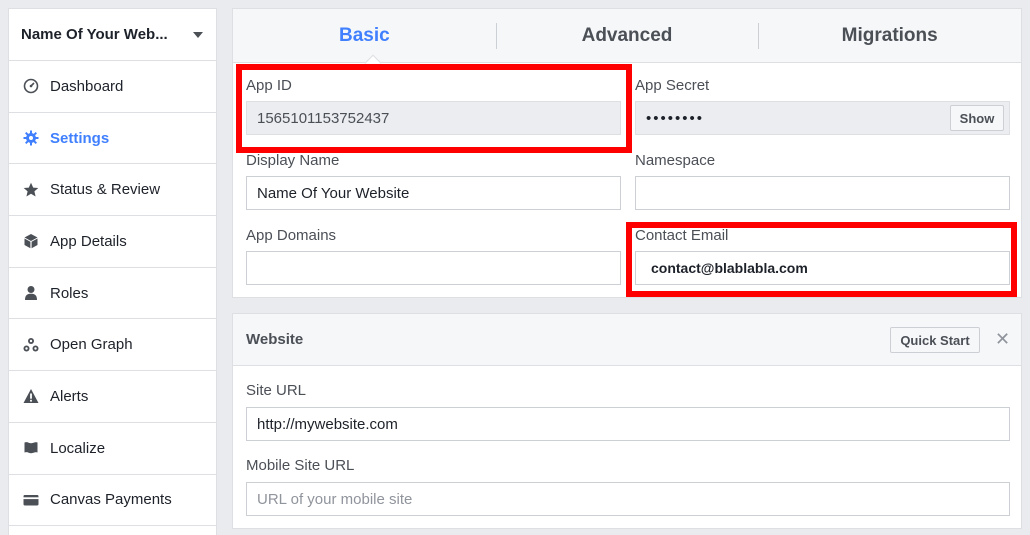 The height and width of the screenshot is (535, 1030). What do you see at coordinates (675, 160) in the screenshot?
I see `namespace-label: Namespace` at bounding box center [675, 160].